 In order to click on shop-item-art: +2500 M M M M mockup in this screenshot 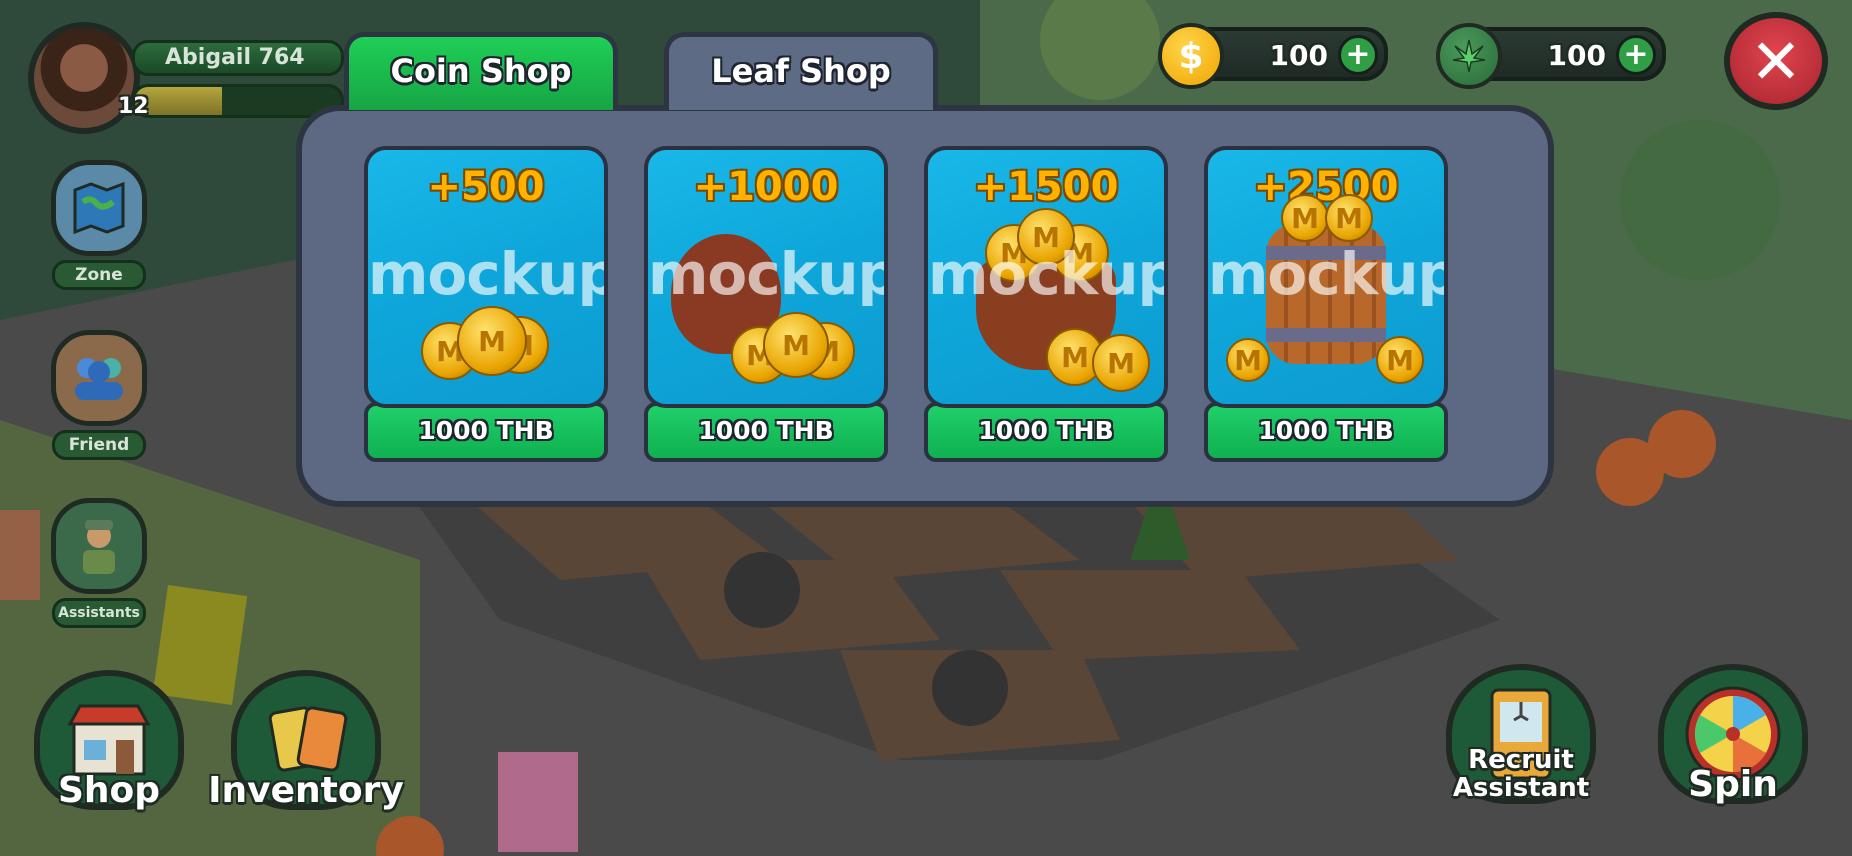, I will do `click(1326, 277)`.